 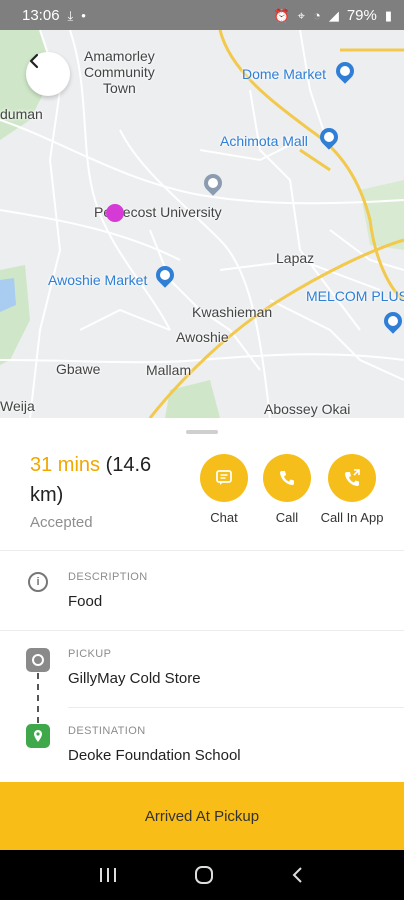 I want to click on home-icon, so click(x=204, y=875).